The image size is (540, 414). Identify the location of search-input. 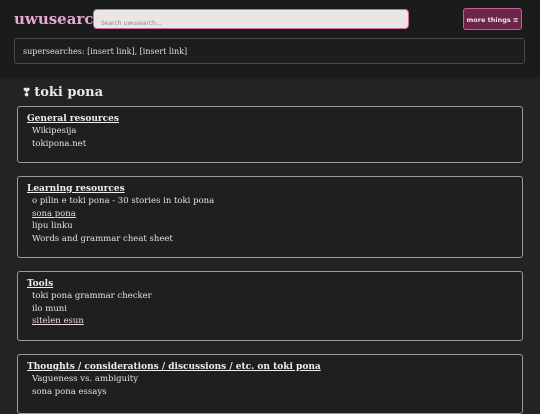
(251, 23).